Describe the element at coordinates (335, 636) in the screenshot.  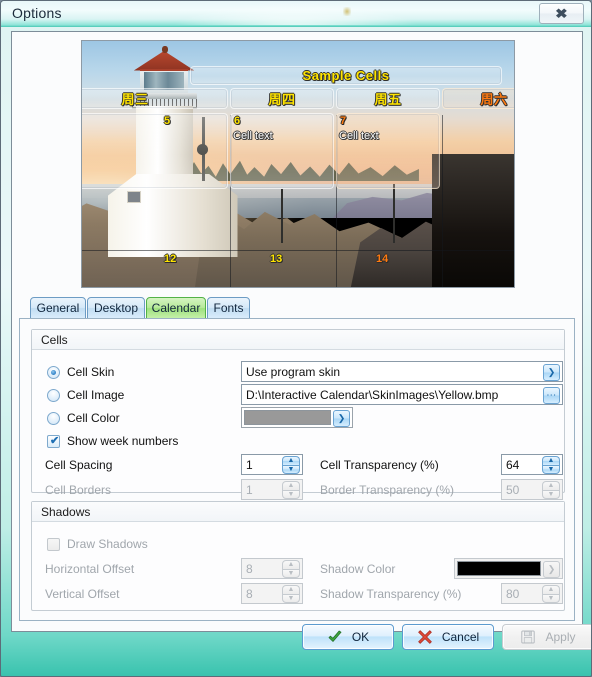
I see `check-mark-icon` at that location.